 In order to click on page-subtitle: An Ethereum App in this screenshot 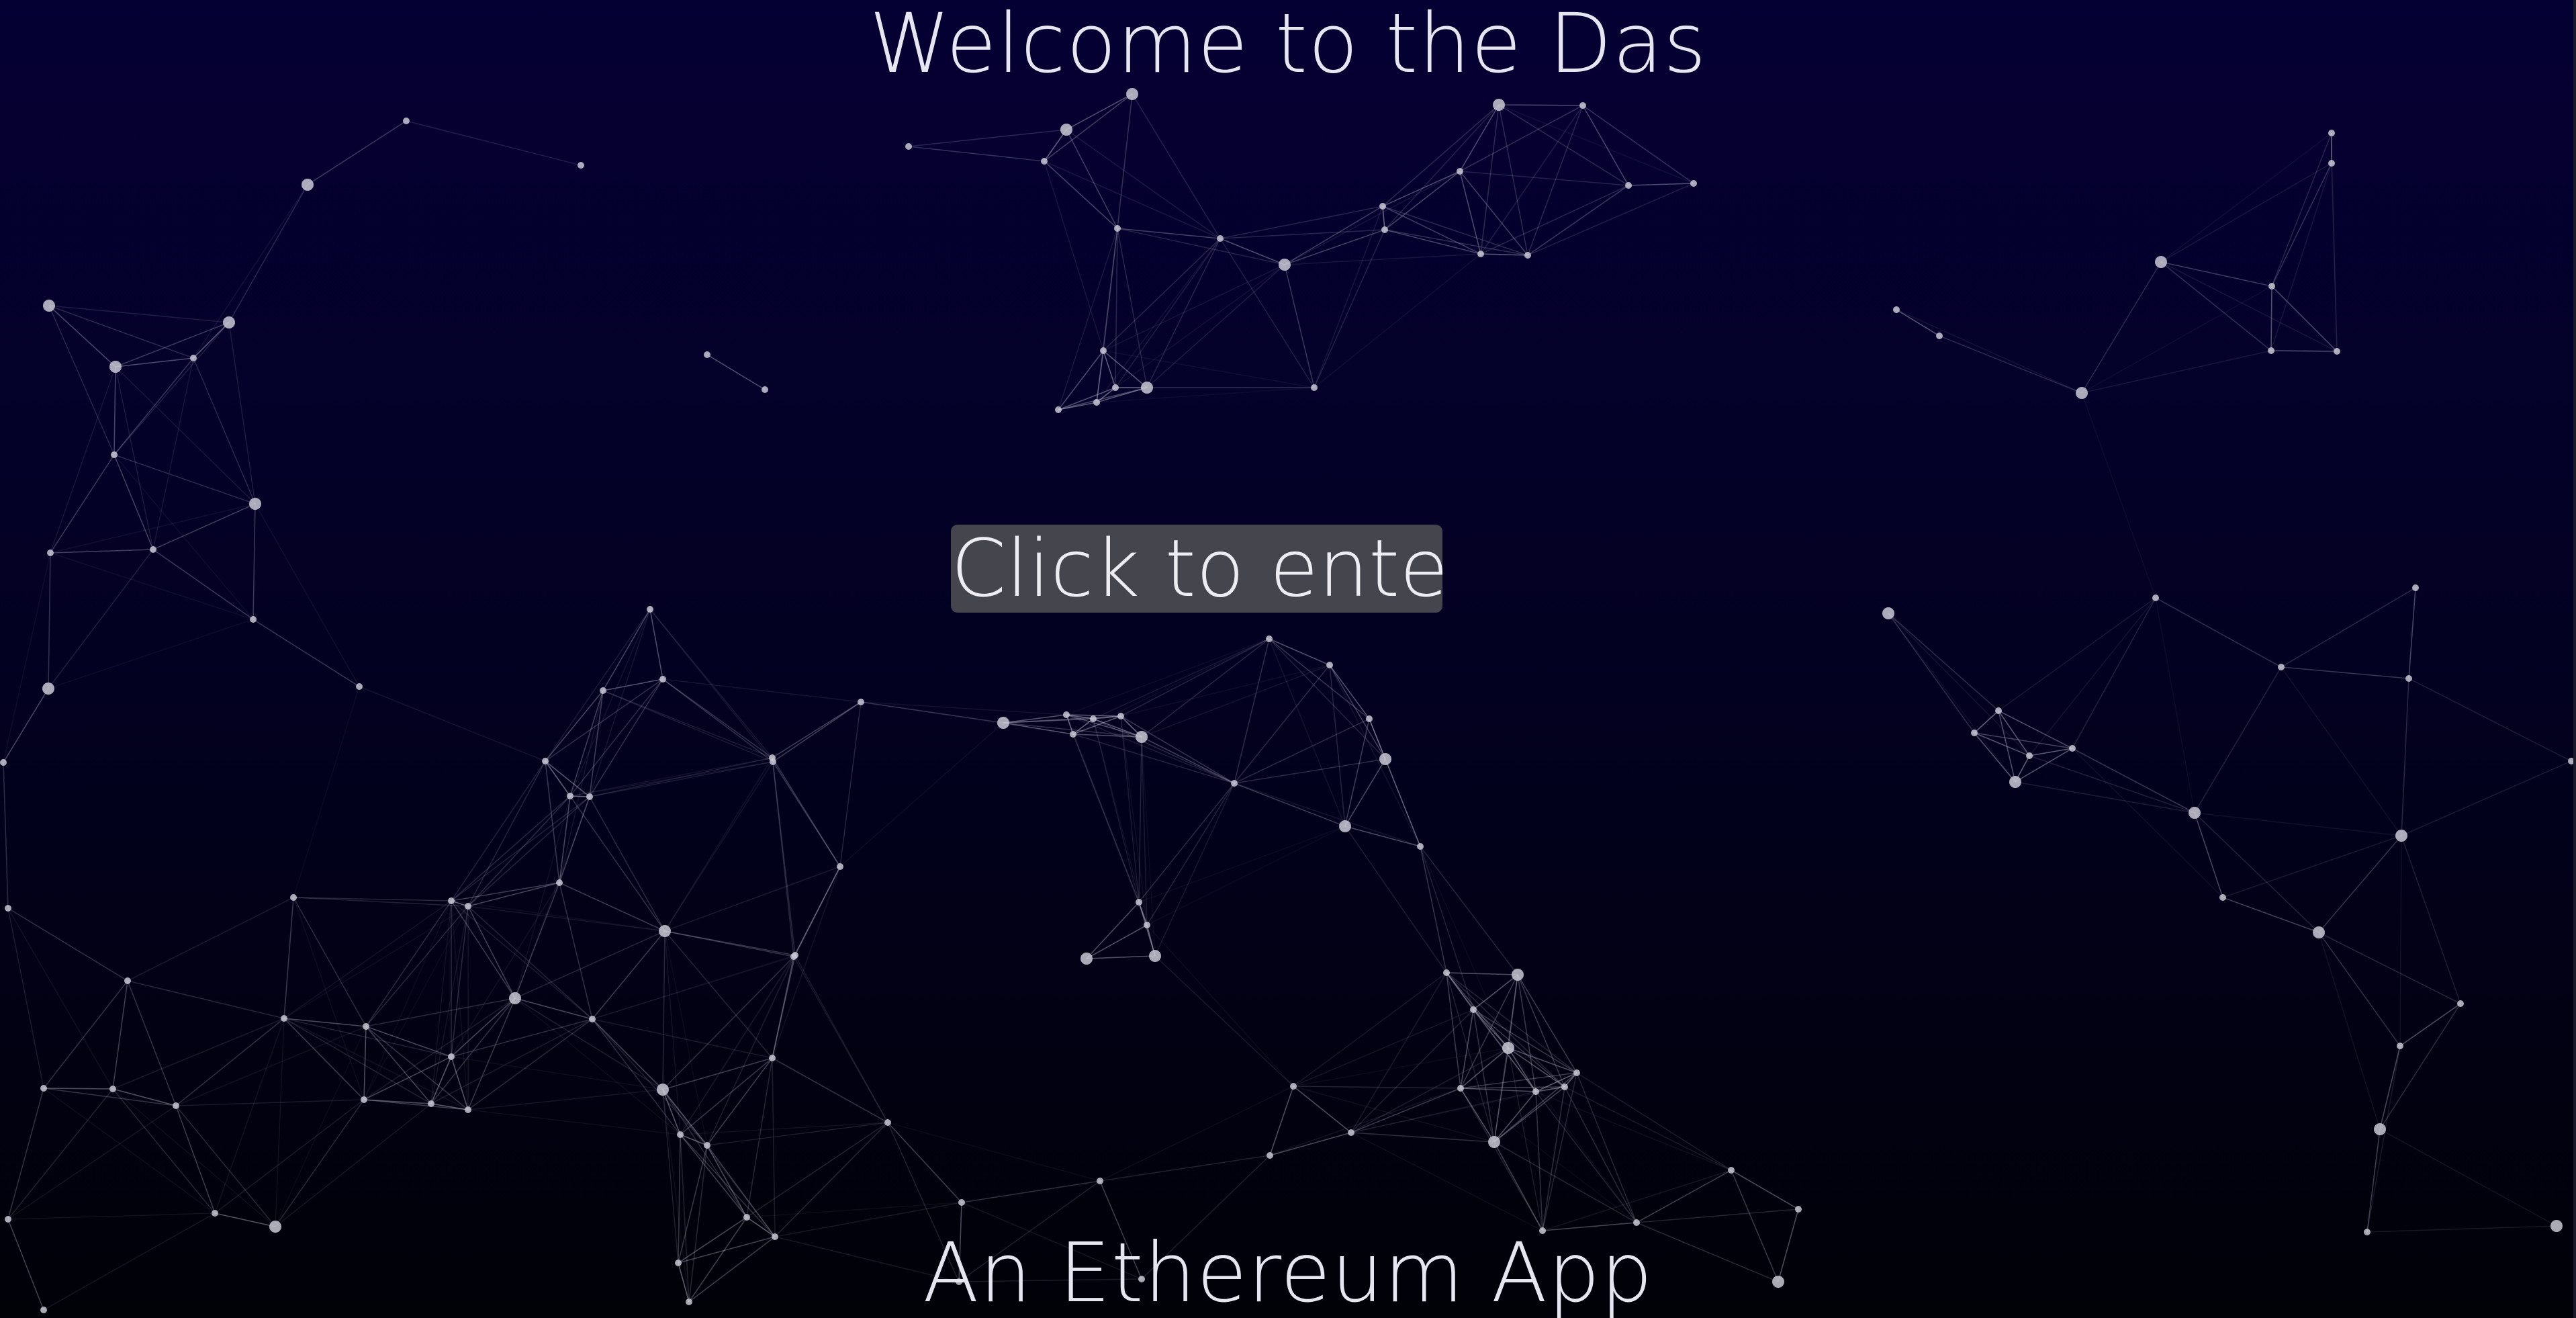, I will do `click(1288, 1271)`.